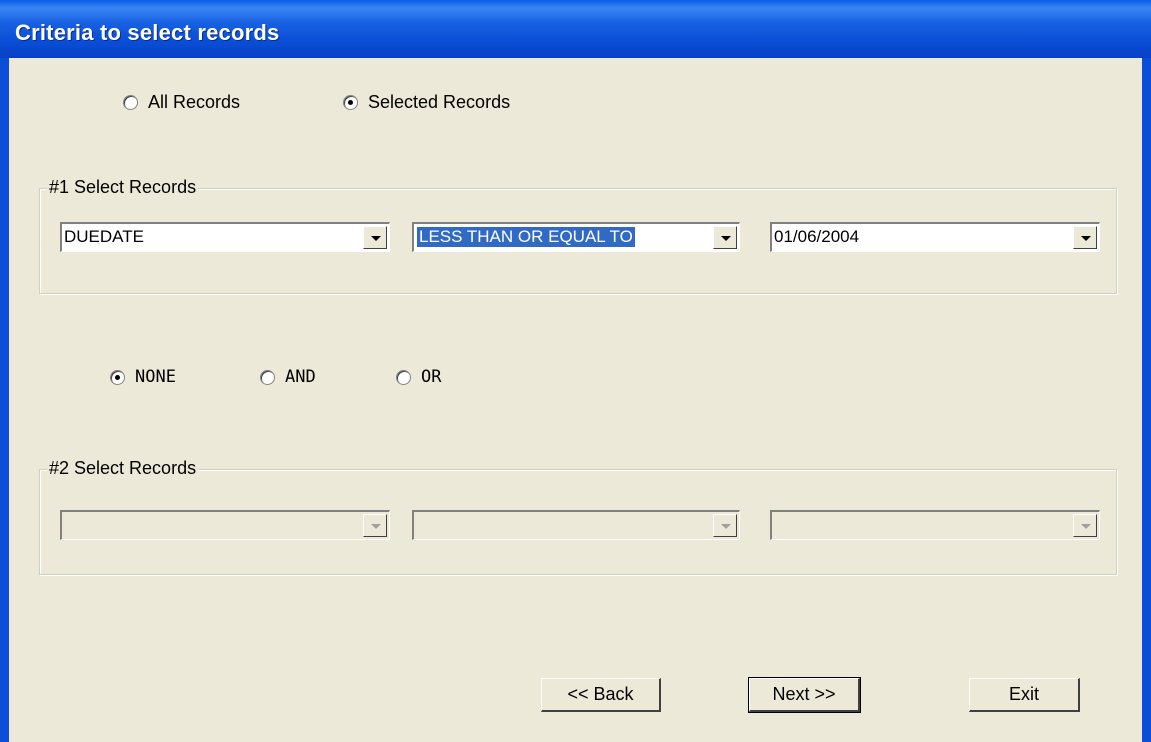 The width and height of the screenshot is (1151, 742). Describe the element at coordinates (804, 695) in the screenshot. I see `next-button: Next >>` at that location.